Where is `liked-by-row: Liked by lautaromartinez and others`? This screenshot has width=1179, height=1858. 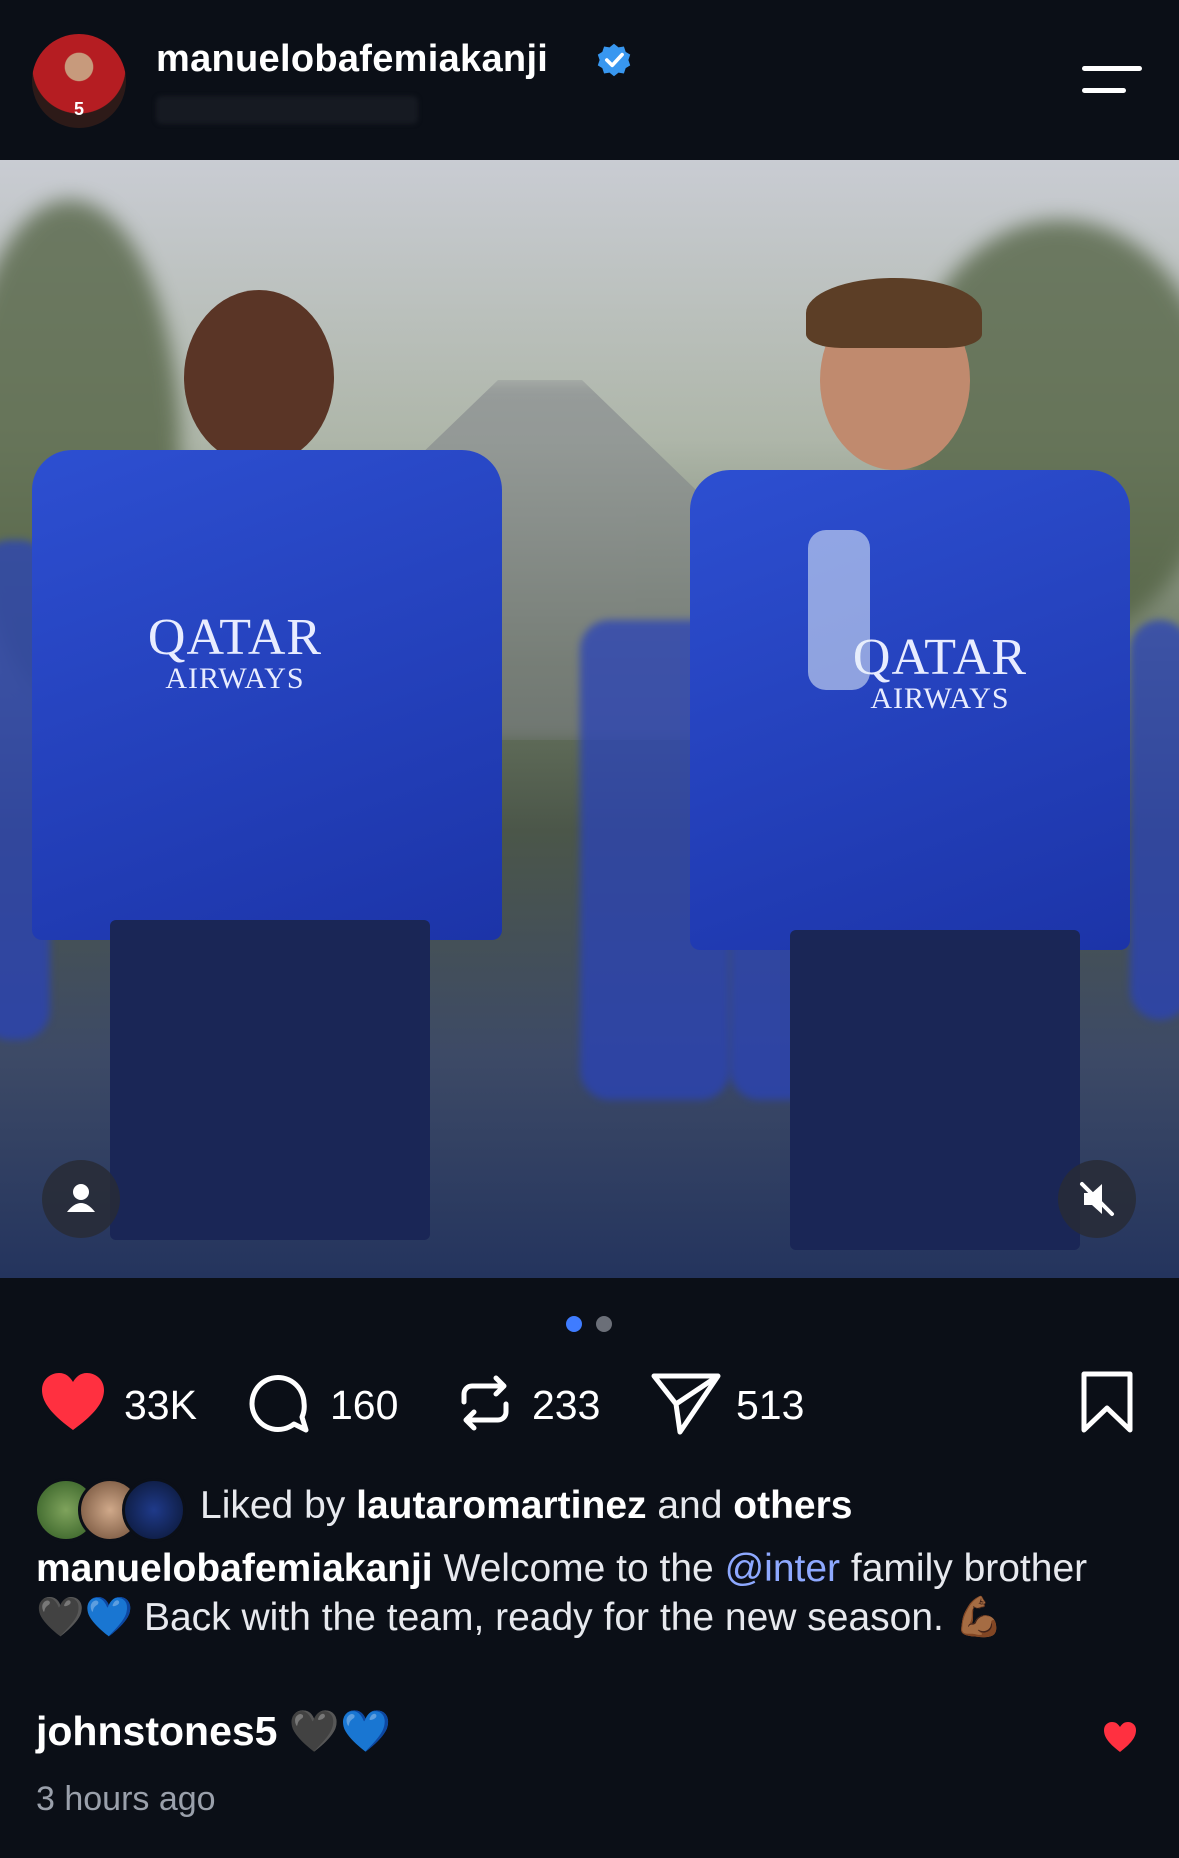
liked-by-row: Liked by lautaromartinez and others is located at coordinates (584, 1508).